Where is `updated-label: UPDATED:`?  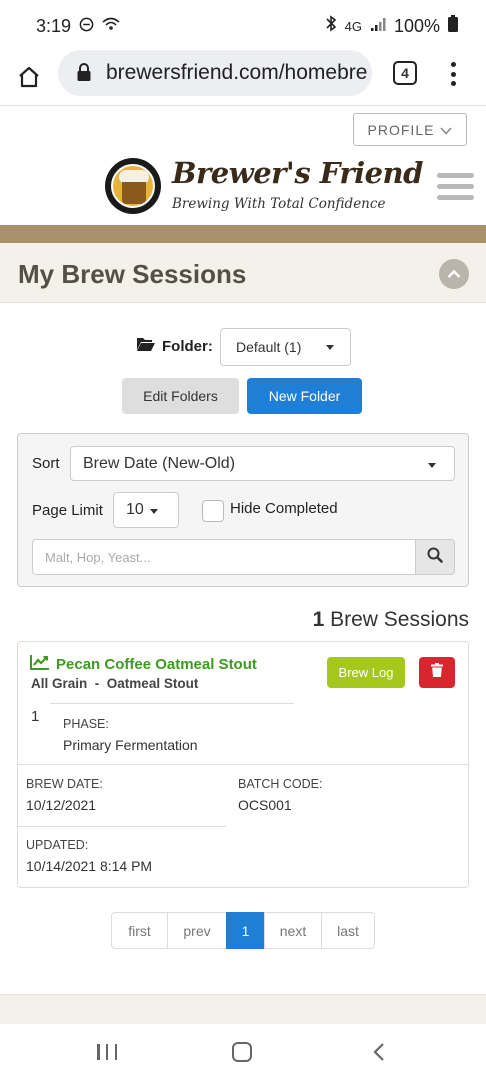 updated-label: UPDATED: is located at coordinates (57, 845).